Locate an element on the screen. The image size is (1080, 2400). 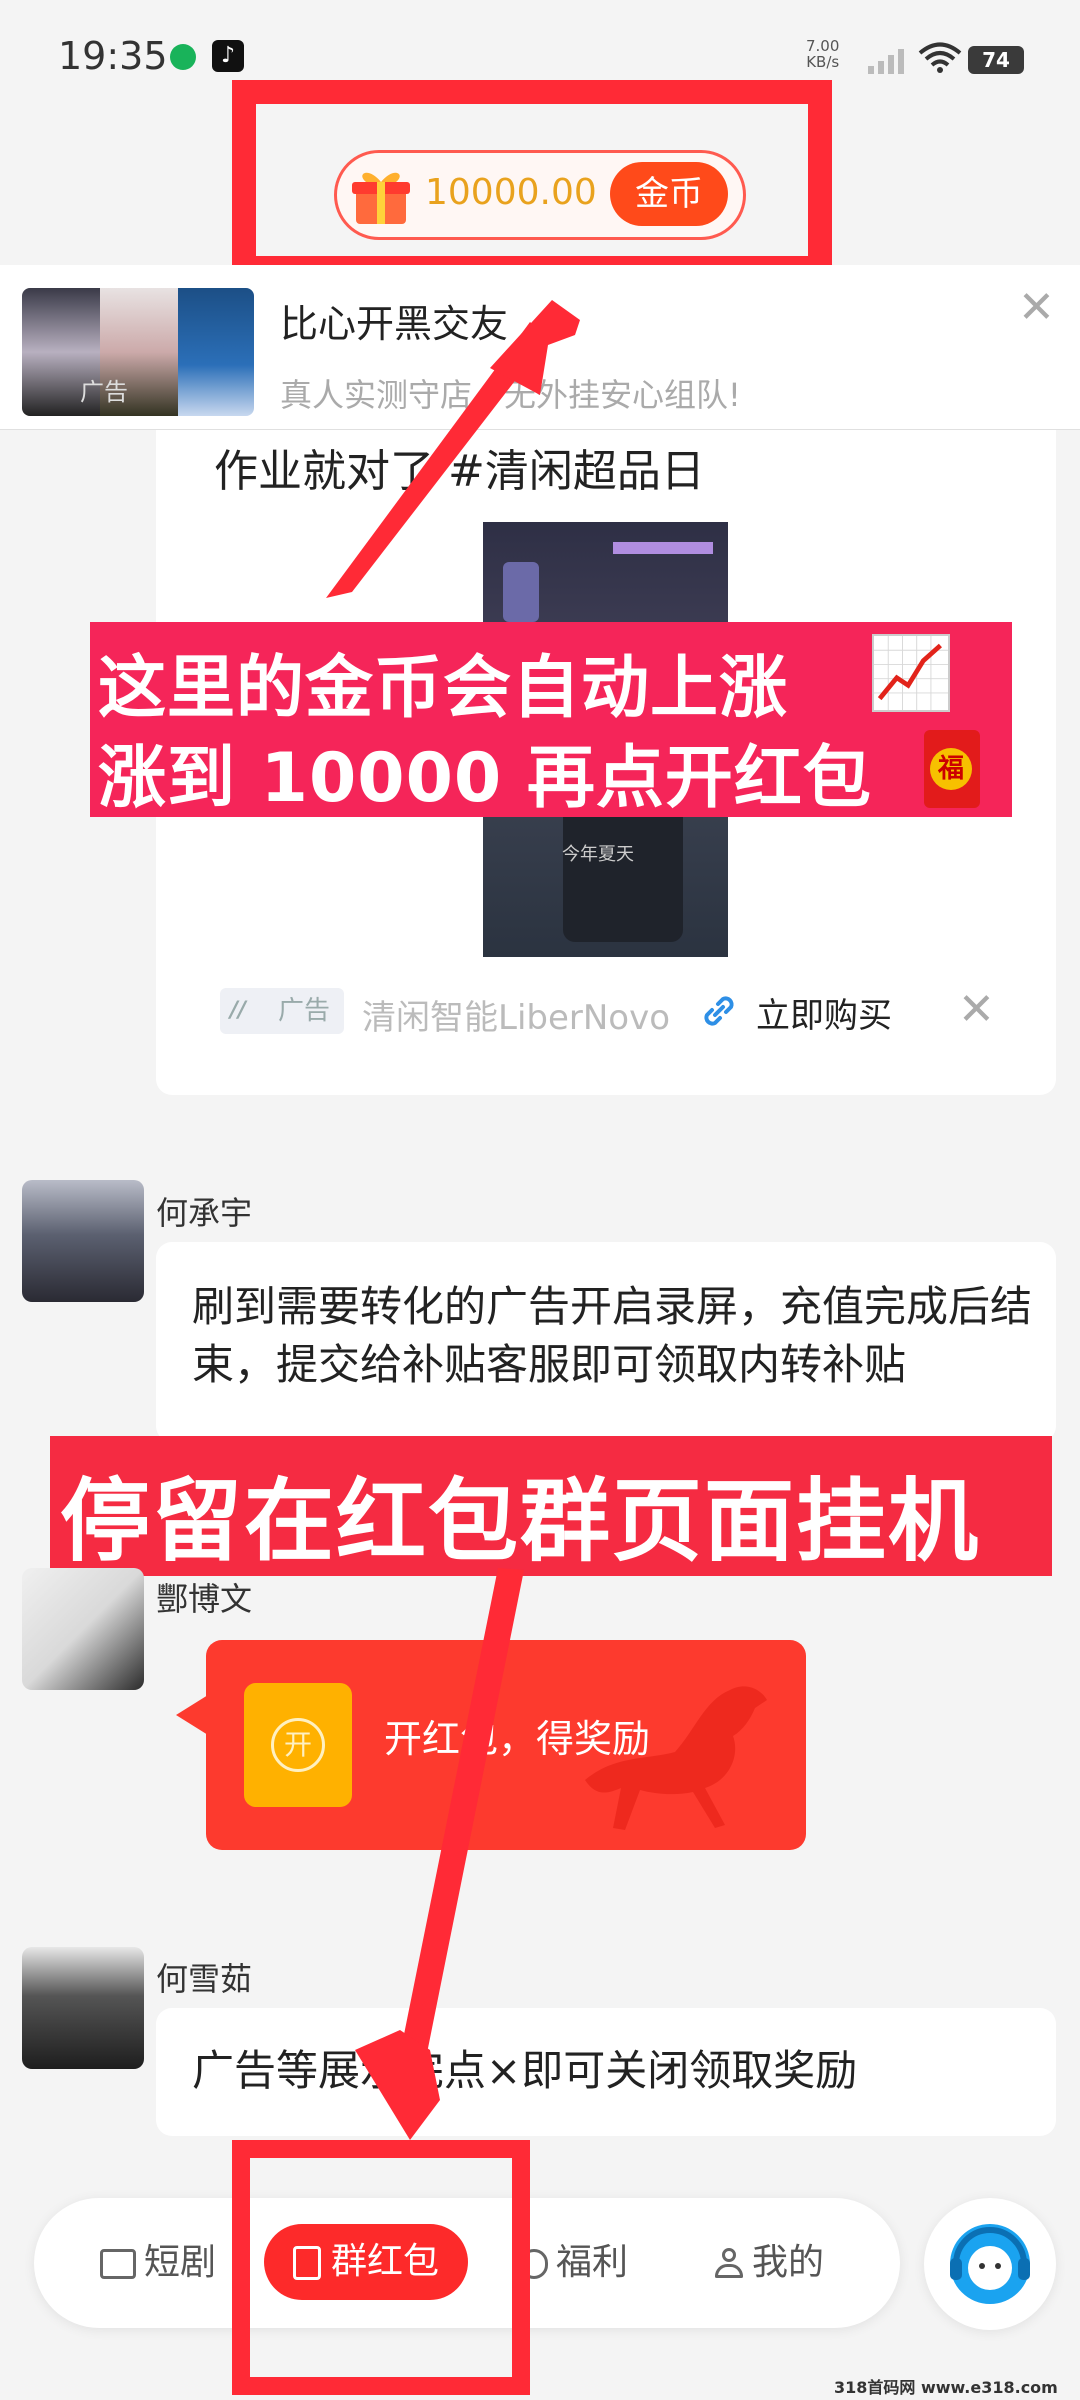
annotation-text: 停留在红包群页面挂机 is located at coordinates (520, 1521).